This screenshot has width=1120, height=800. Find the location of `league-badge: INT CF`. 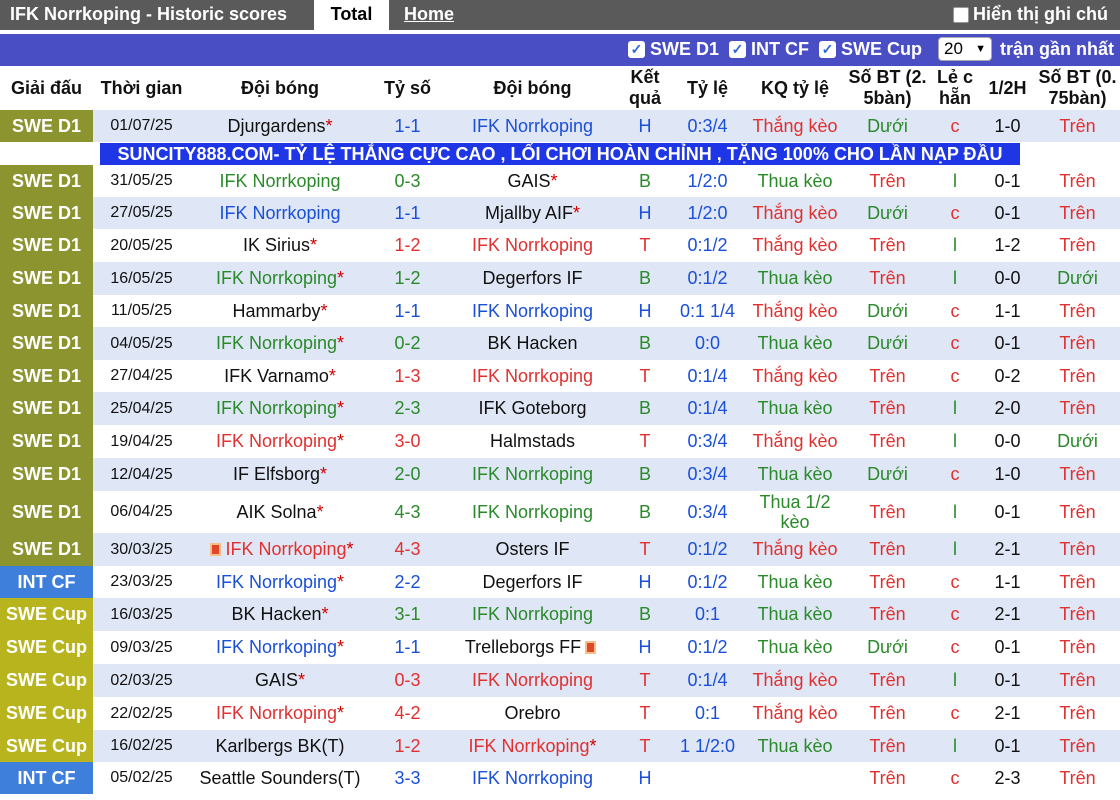

league-badge: INT CF is located at coordinates (46, 582).